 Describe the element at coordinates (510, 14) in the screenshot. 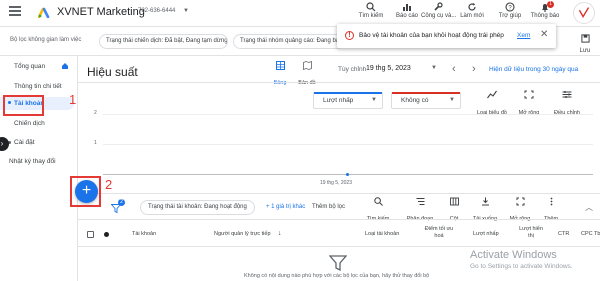

I see `help-button: ? Trợ giúp` at that location.